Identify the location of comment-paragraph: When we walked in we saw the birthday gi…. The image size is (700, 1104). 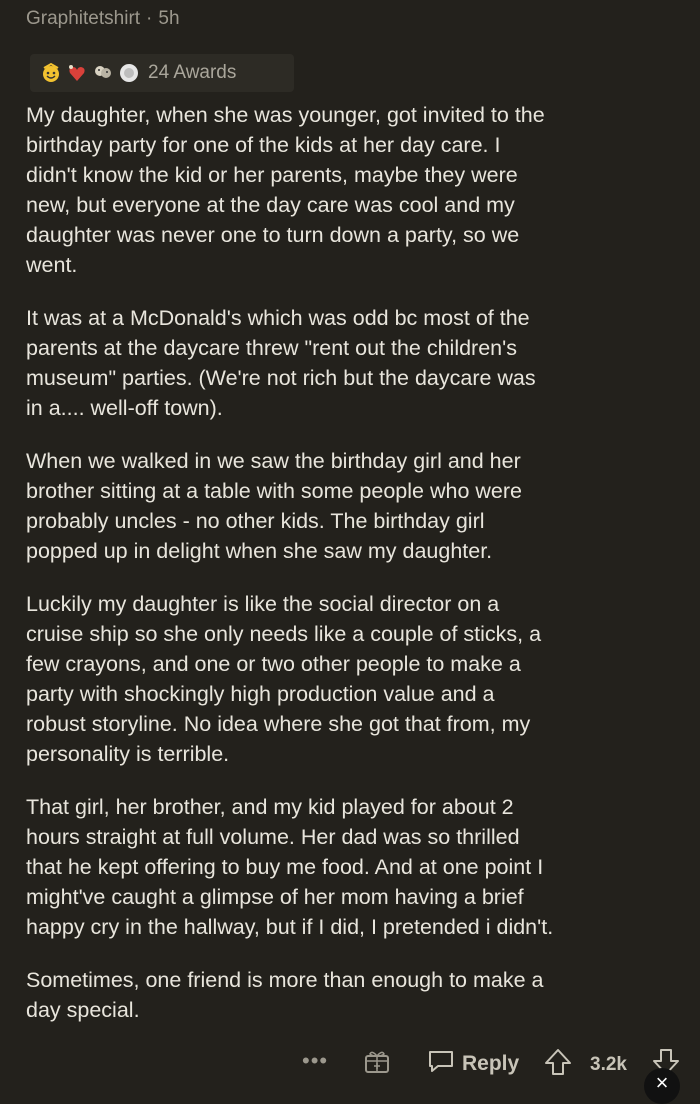
(274, 506).